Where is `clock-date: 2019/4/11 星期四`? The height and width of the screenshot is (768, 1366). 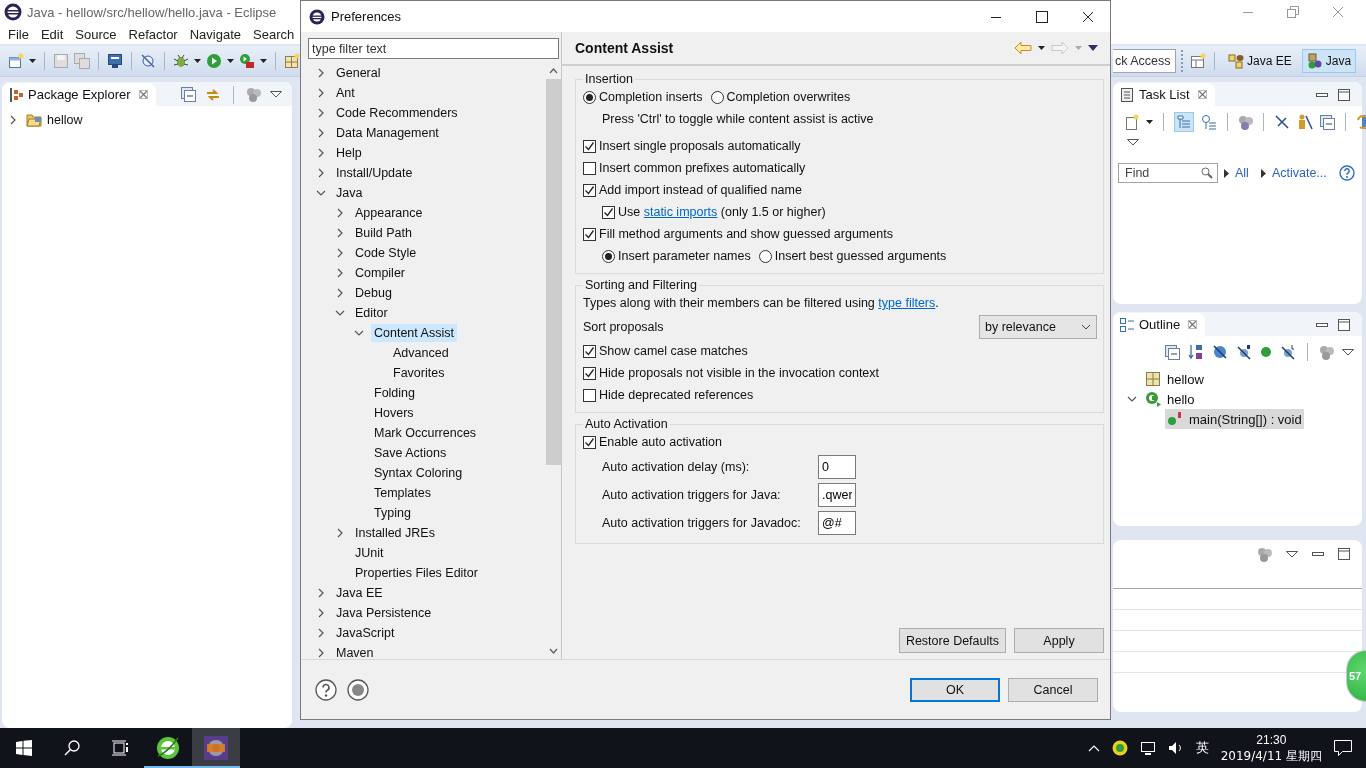 clock-date: 2019/4/11 星期四 is located at coordinates (1271, 756).